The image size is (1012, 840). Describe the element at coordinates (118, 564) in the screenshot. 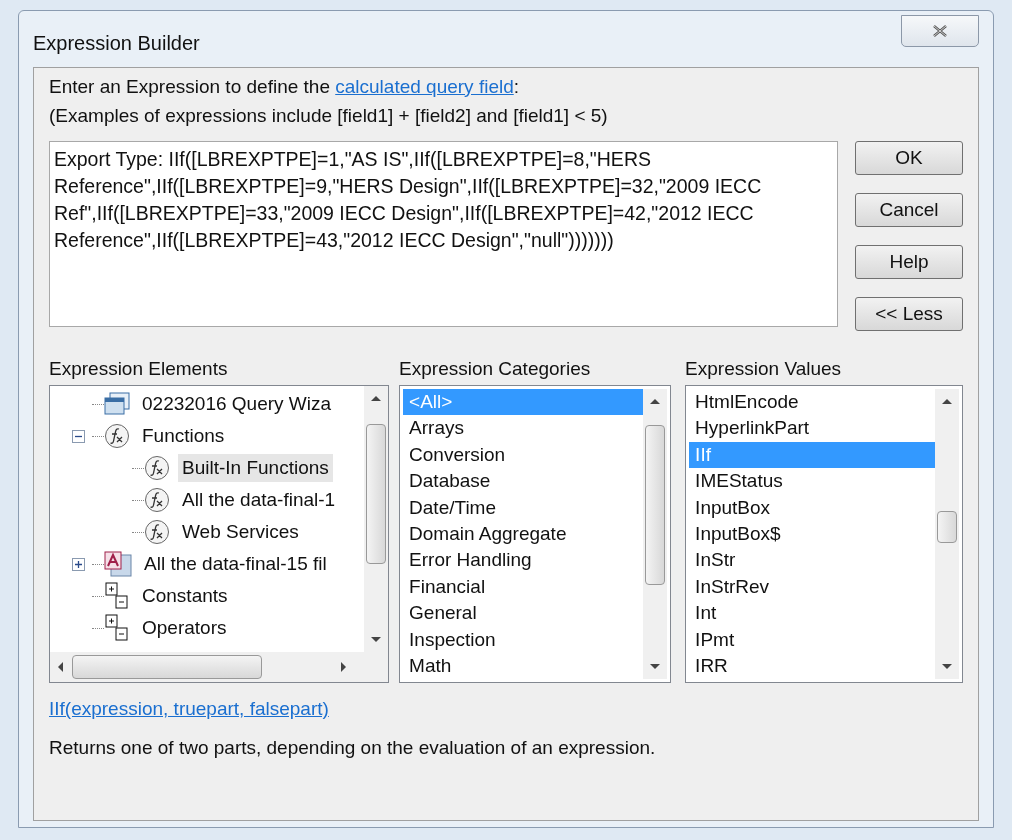

I see `database-icon` at that location.